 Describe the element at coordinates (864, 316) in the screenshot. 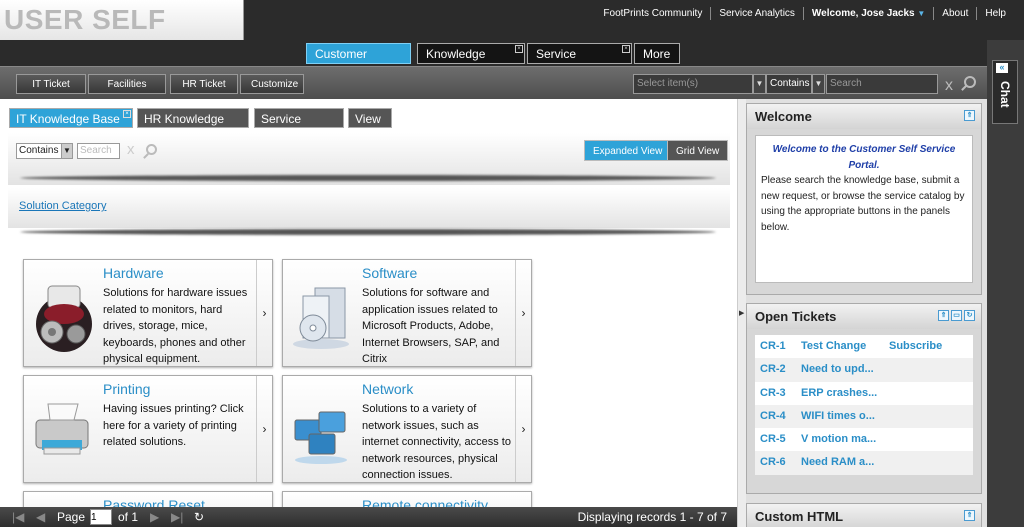

I see `panel-header: Open Tickets ⇑ ▭ ↻` at that location.